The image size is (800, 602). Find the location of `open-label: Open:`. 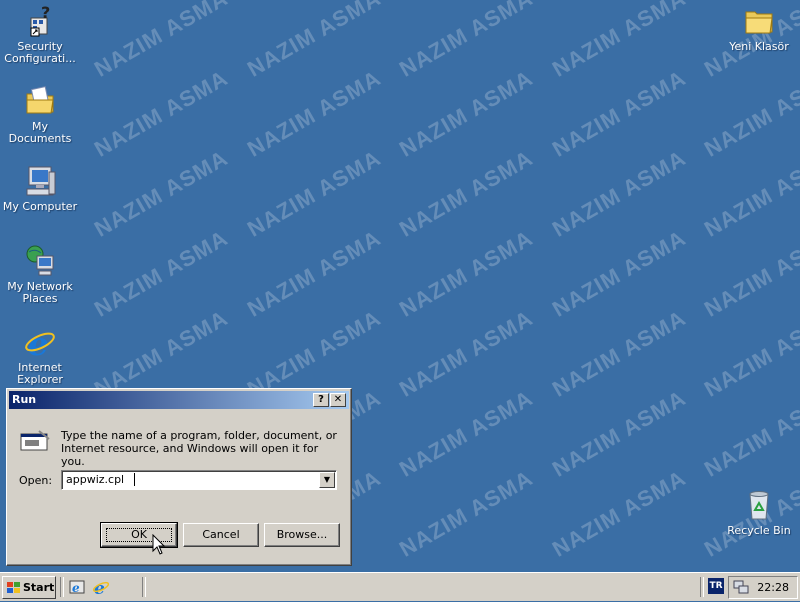

open-label: Open: is located at coordinates (36, 480).